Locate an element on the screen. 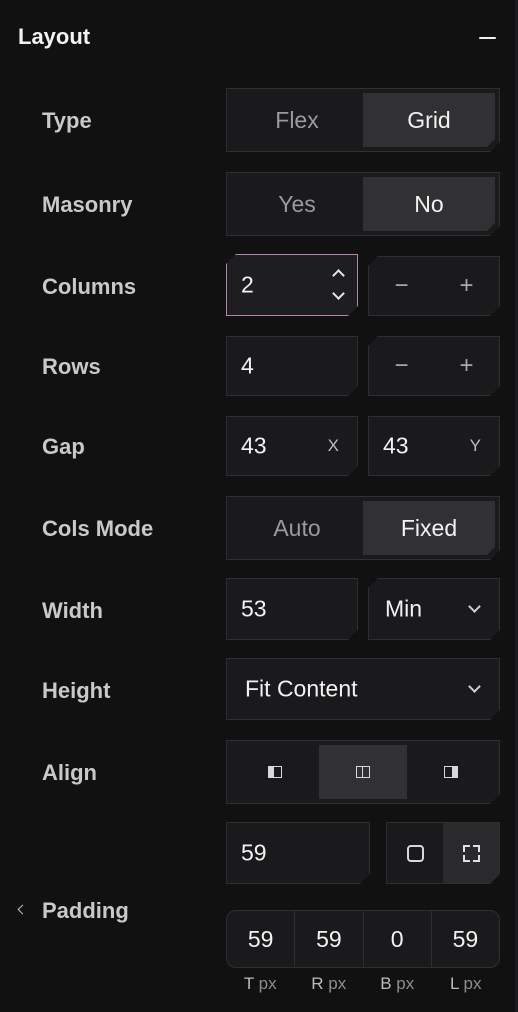  rows-increment-button: + is located at coordinates (466, 366).